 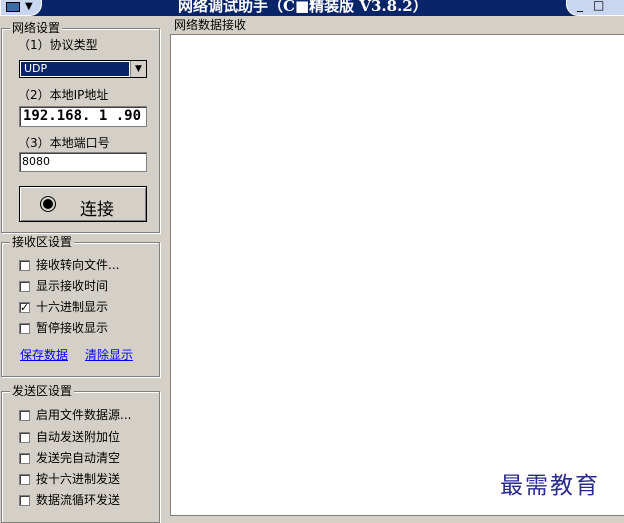 I want to click on connect-button-label: 连接, so click(x=97, y=210).